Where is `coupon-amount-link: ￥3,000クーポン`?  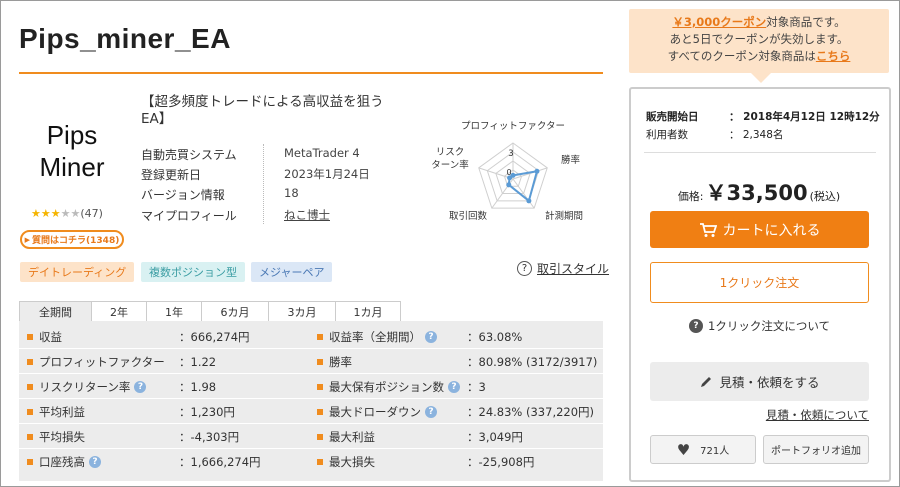 coupon-amount-link: ￥3,000クーポン is located at coordinates (719, 22).